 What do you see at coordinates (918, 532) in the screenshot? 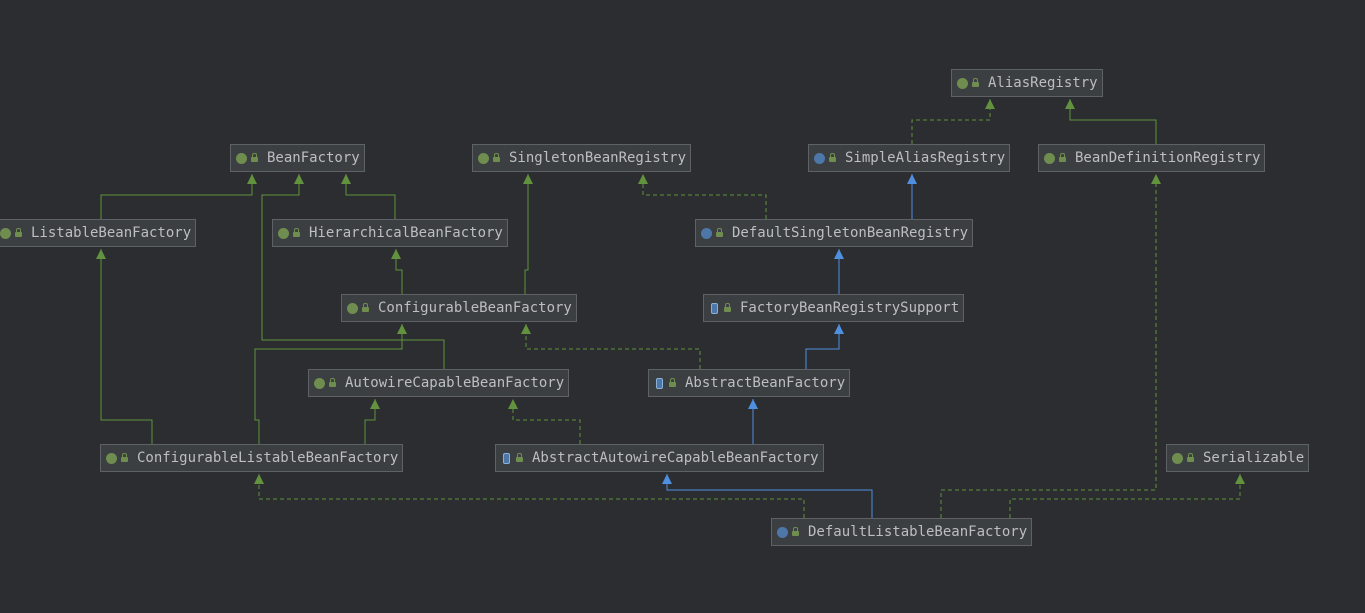
I see `node-label: DefaultListableBeanFactory` at bounding box center [918, 532].